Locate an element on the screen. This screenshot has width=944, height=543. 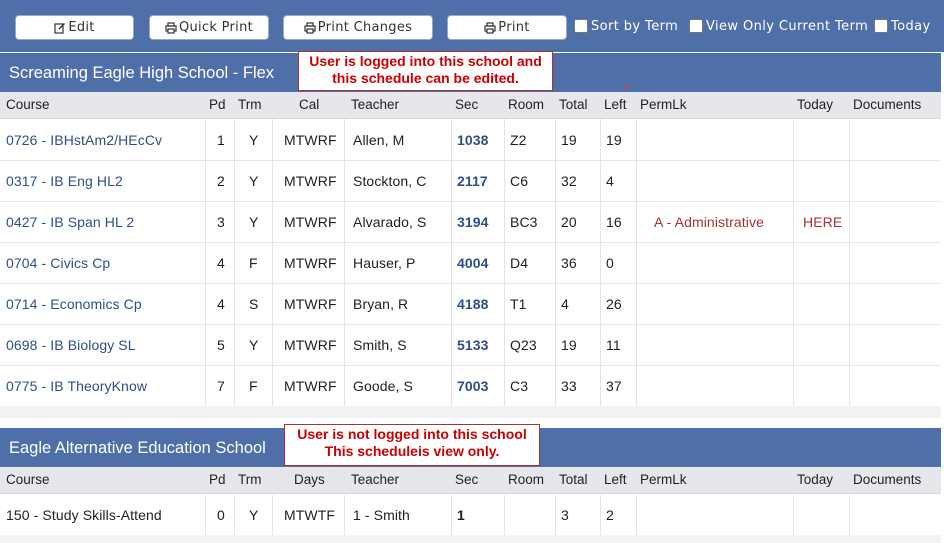
sort-by-term-checkbox: Sort by Term is located at coordinates (626, 26).